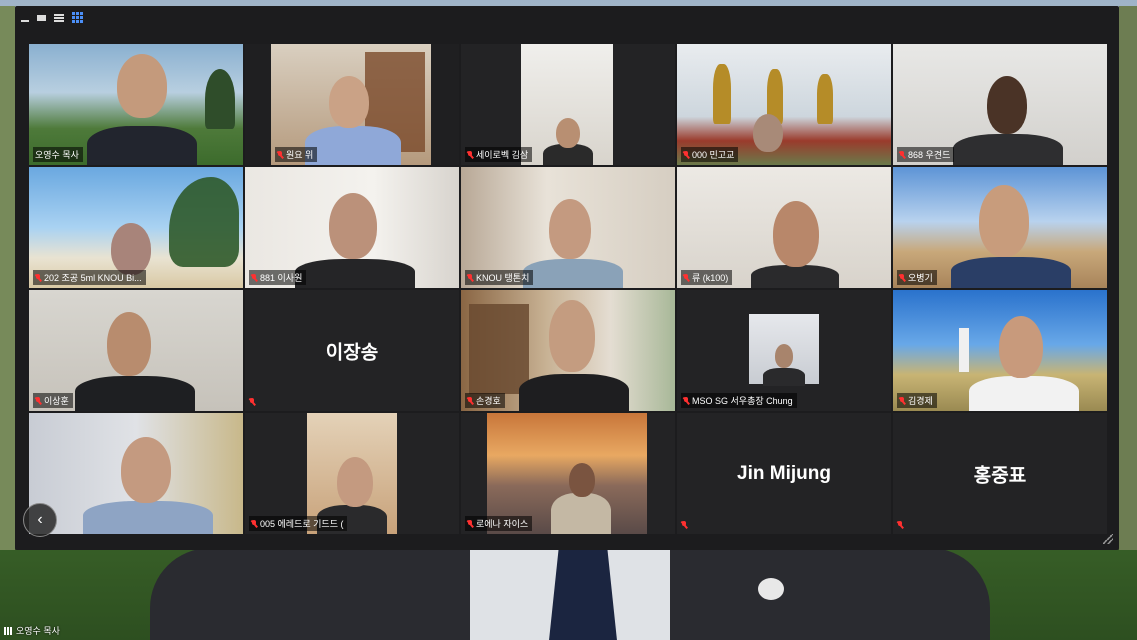 Image resolution: width=1137 pixels, height=640 pixels. Describe the element at coordinates (1000, 350) in the screenshot. I see `video-tile-14: 김경제` at that location.